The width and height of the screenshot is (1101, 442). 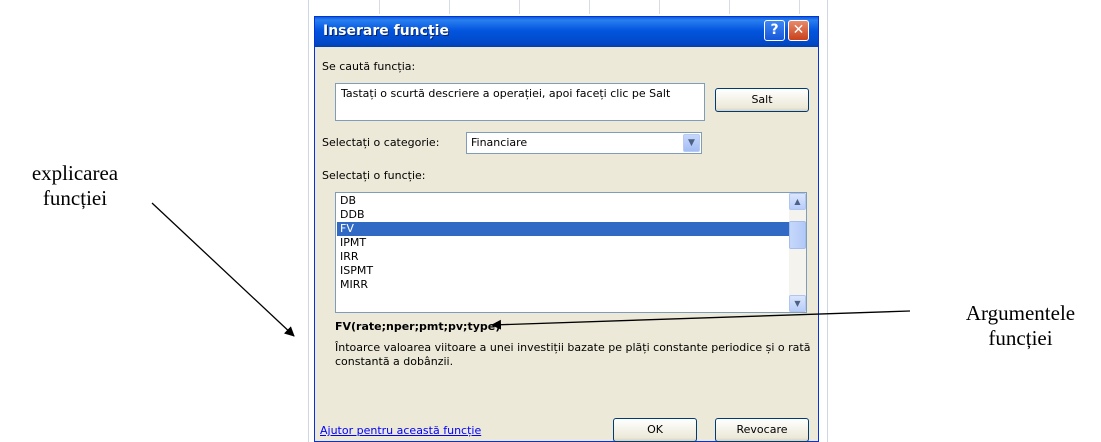 I want to click on question-icon: ?, so click(x=774, y=30).